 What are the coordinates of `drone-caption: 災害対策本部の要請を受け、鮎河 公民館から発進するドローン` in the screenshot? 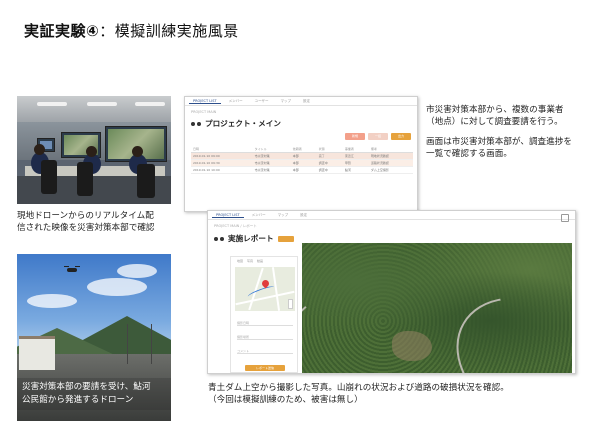 It's located at (94, 394).